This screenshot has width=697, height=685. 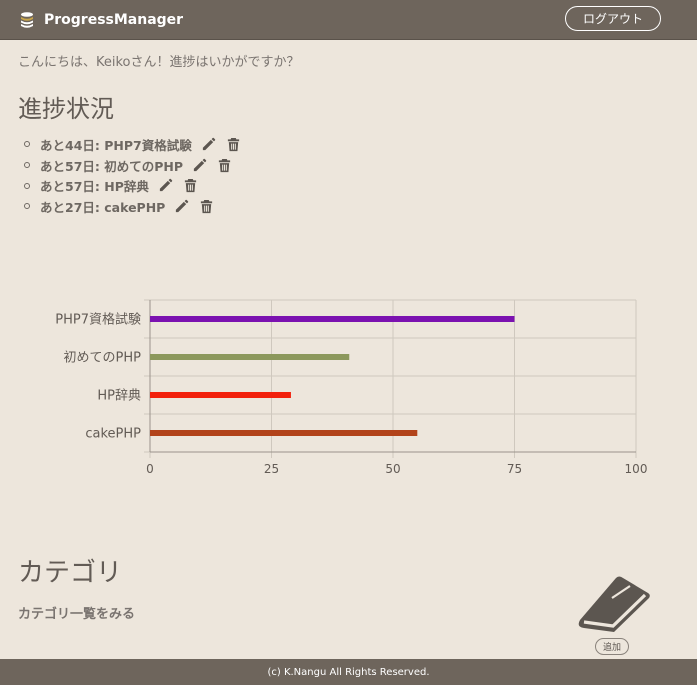 I want to click on y-tick-label: cakePHP, so click(x=113, y=434).